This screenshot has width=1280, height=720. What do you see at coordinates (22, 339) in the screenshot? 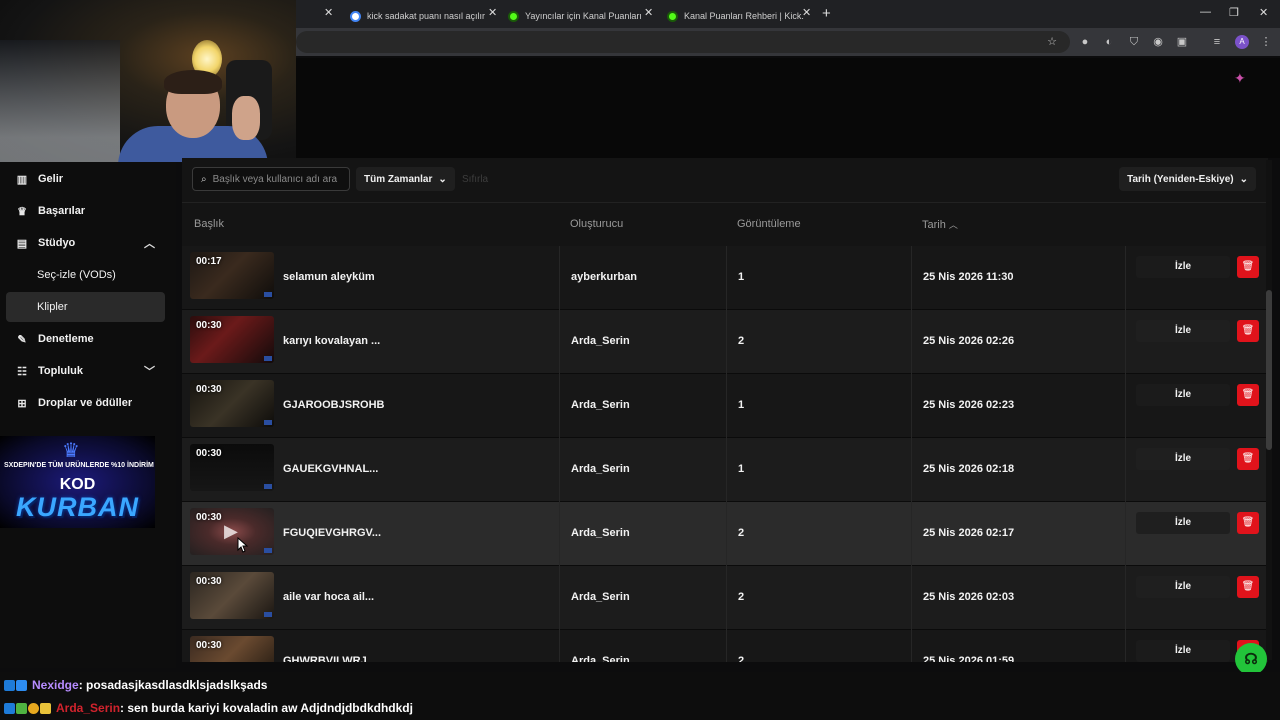
I see `wrench-icon: ✎` at bounding box center [22, 339].